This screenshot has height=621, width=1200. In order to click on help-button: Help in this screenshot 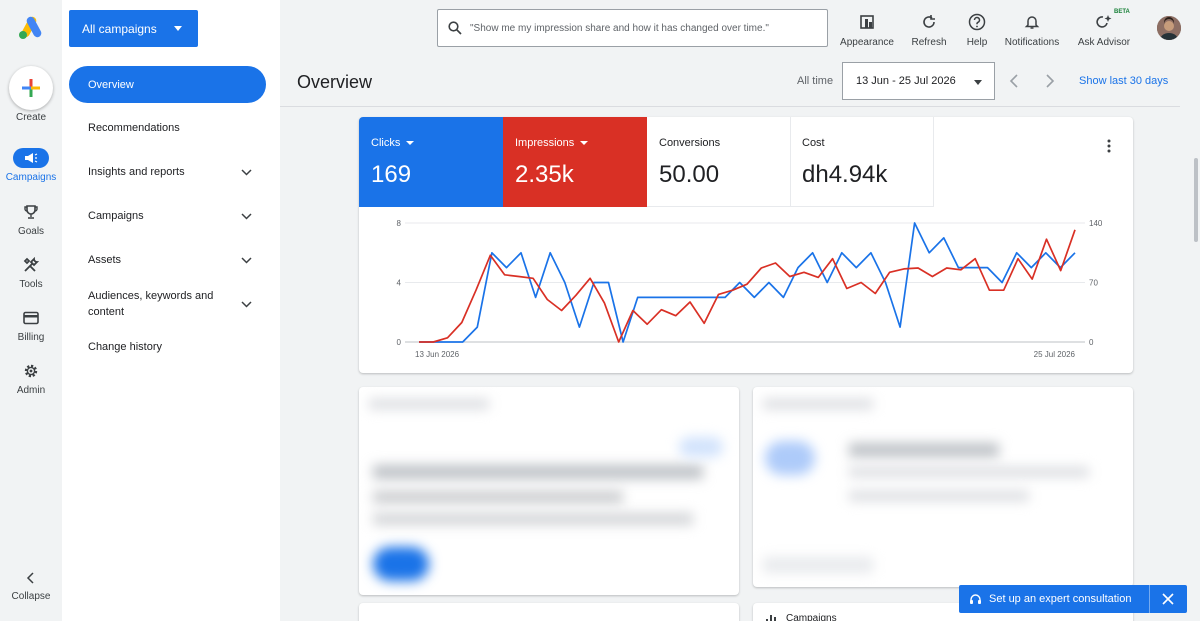, I will do `click(977, 30)`.